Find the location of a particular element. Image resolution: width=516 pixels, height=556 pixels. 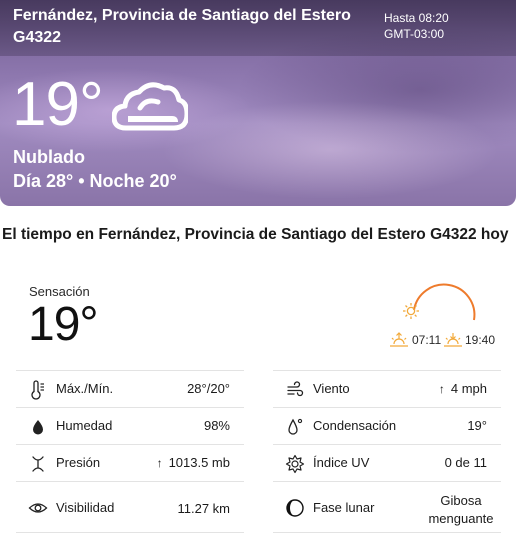

humidity-label: Humedad is located at coordinates (84, 425).